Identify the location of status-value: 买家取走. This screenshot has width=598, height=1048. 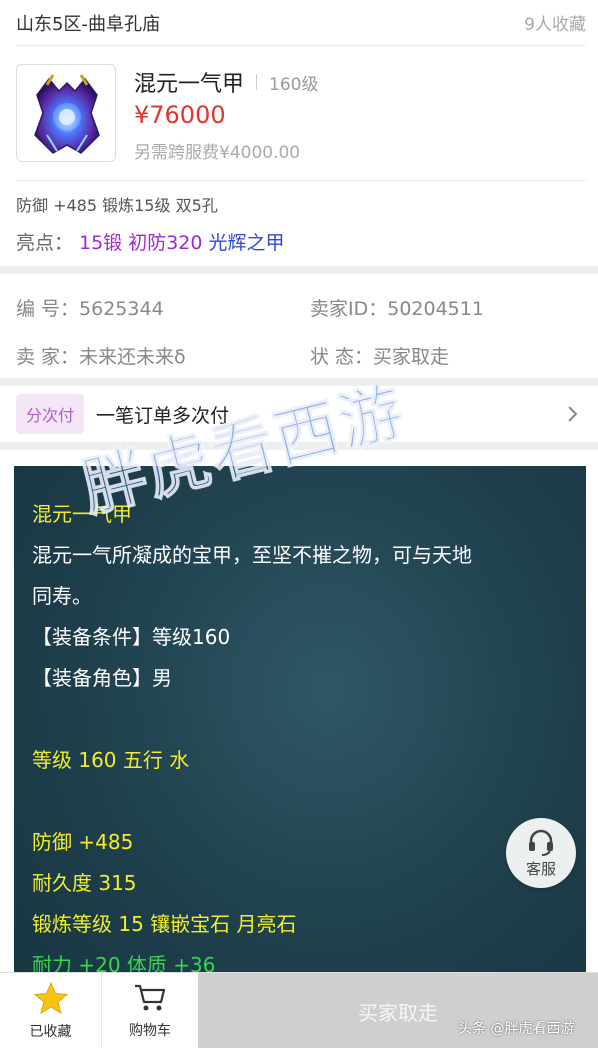
(411, 357).